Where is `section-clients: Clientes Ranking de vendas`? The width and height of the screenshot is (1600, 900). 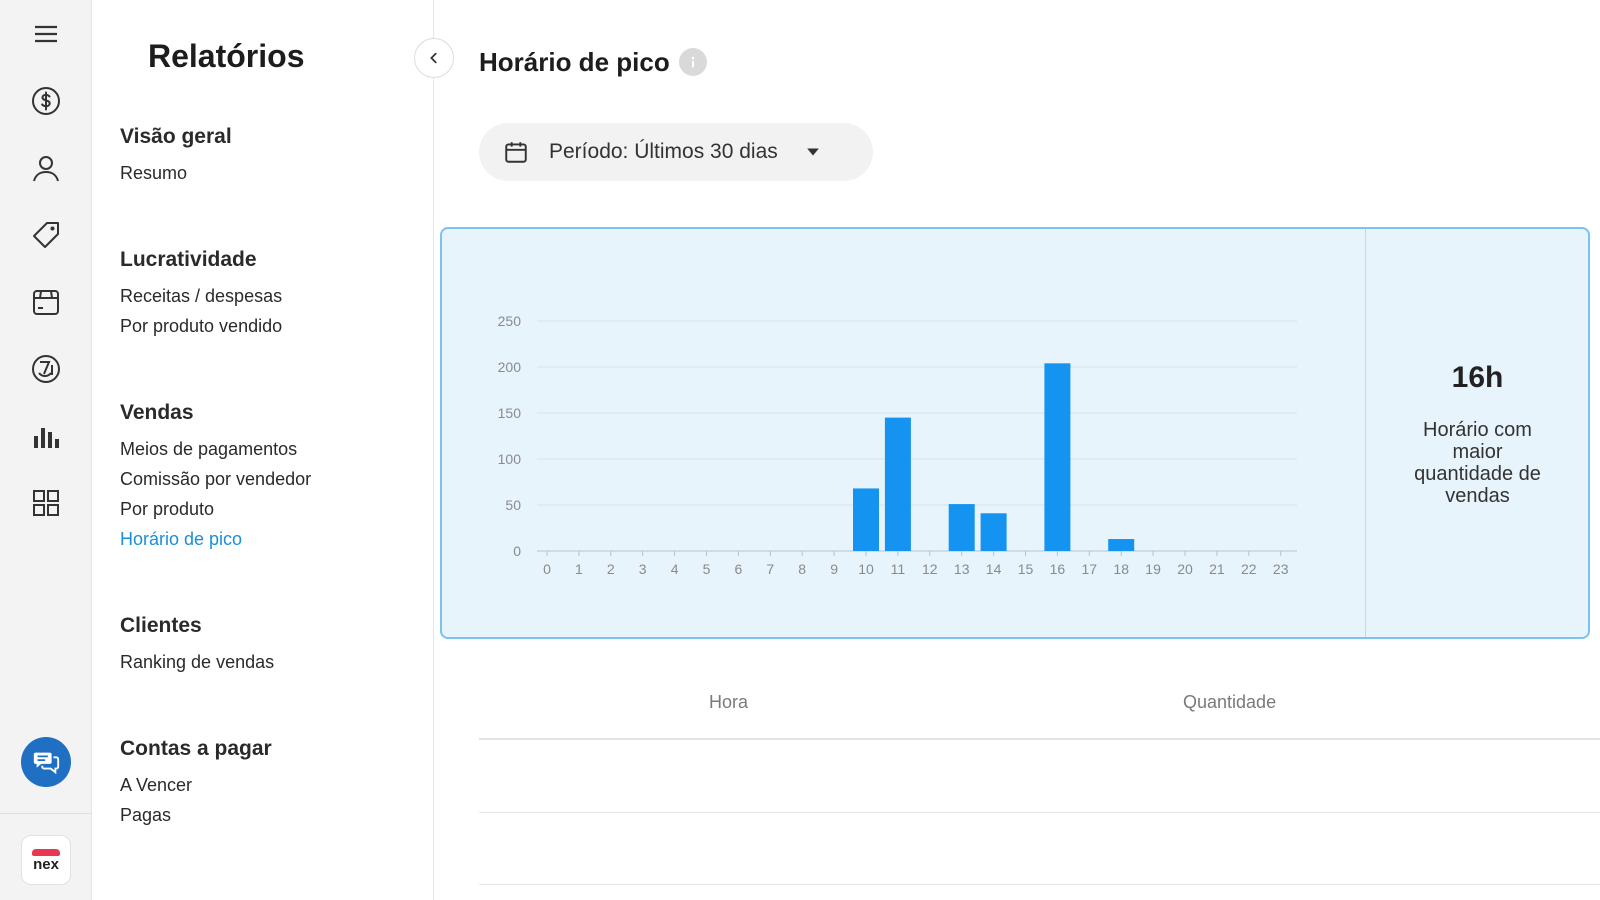
section-clients: Clientes Ranking de vendas is located at coordinates (197, 645).